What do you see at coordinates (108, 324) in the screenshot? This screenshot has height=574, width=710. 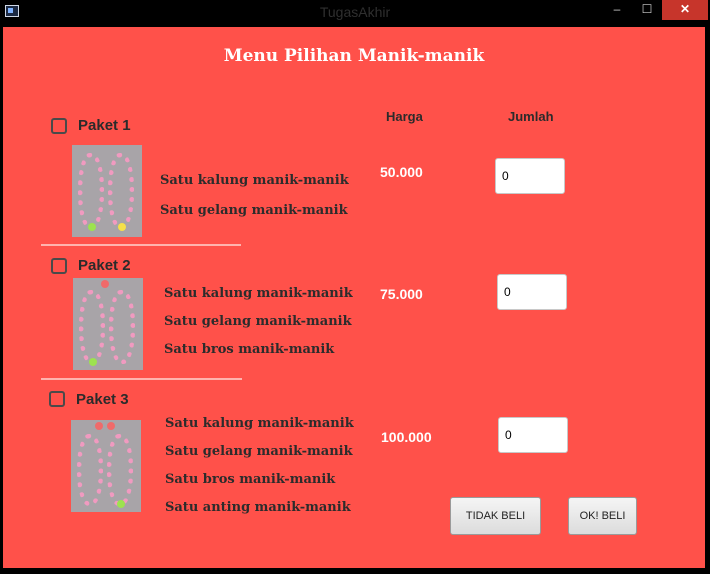 I see `paket-2-image` at bounding box center [108, 324].